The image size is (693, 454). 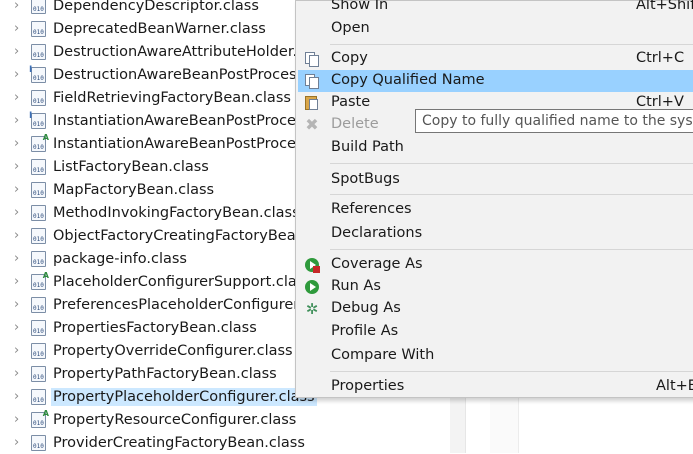 What do you see at coordinates (312, 81) in the screenshot?
I see `copy-qualified-name-icon` at bounding box center [312, 81].